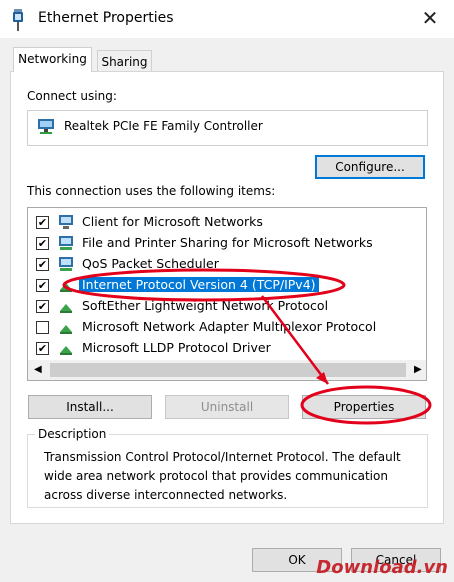 Image resolution: width=454 pixels, height=582 pixels. I want to click on scroll-left-icon: ◀, so click(38, 369).